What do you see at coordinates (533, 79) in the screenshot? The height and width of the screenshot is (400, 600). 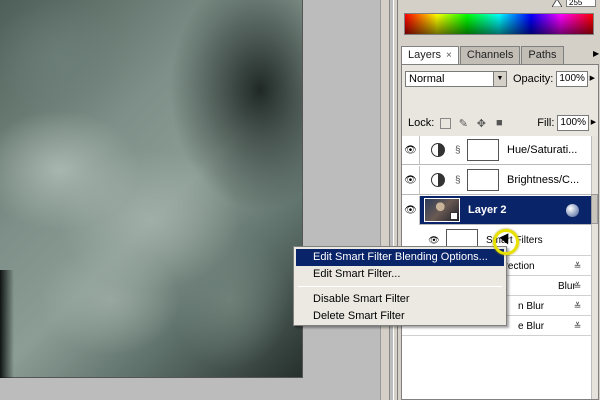 I see `opacity-label: Opacity:` at bounding box center [533, 79].